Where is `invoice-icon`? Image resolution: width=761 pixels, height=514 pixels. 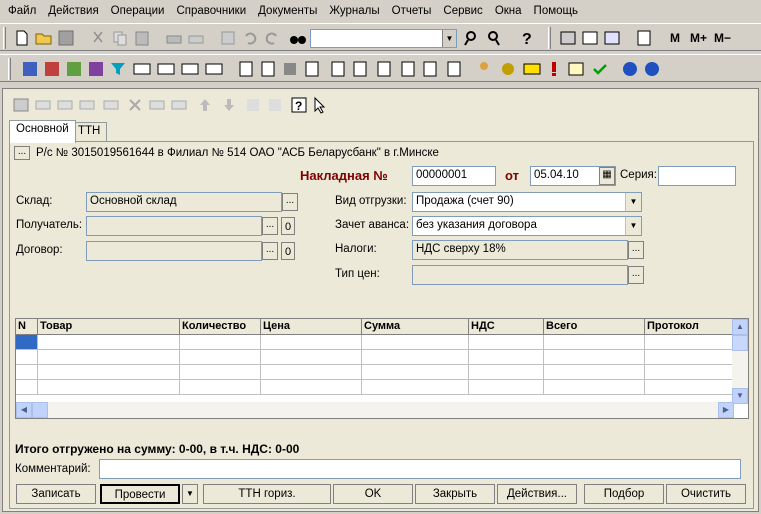 invoice-icon is located at coordinates (214, 69).